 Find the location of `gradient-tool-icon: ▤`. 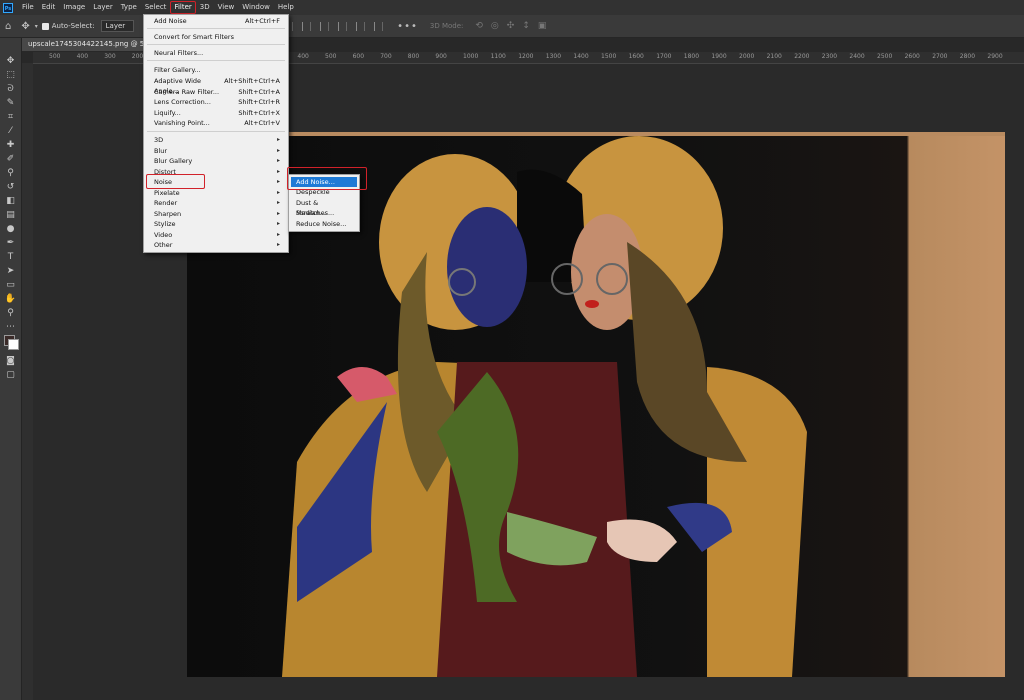

gradient-tool-icon: ▤ is located at coordinates (10, 215).